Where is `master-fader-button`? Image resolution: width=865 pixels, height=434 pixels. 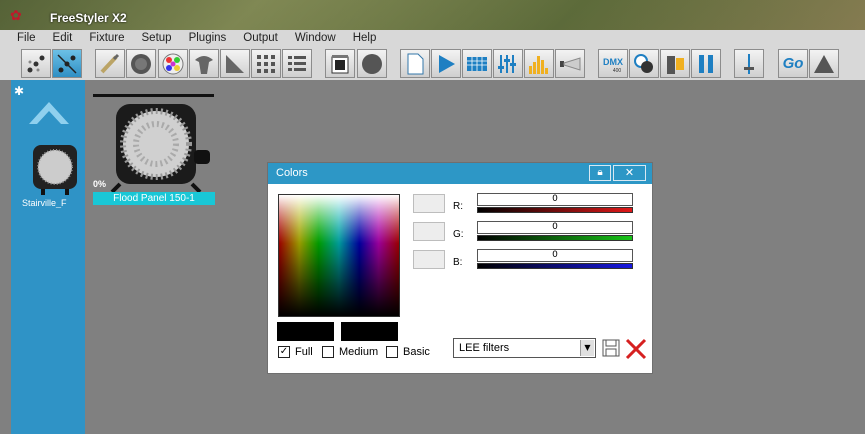
master-fader-button is located at coordinates (749, 63).